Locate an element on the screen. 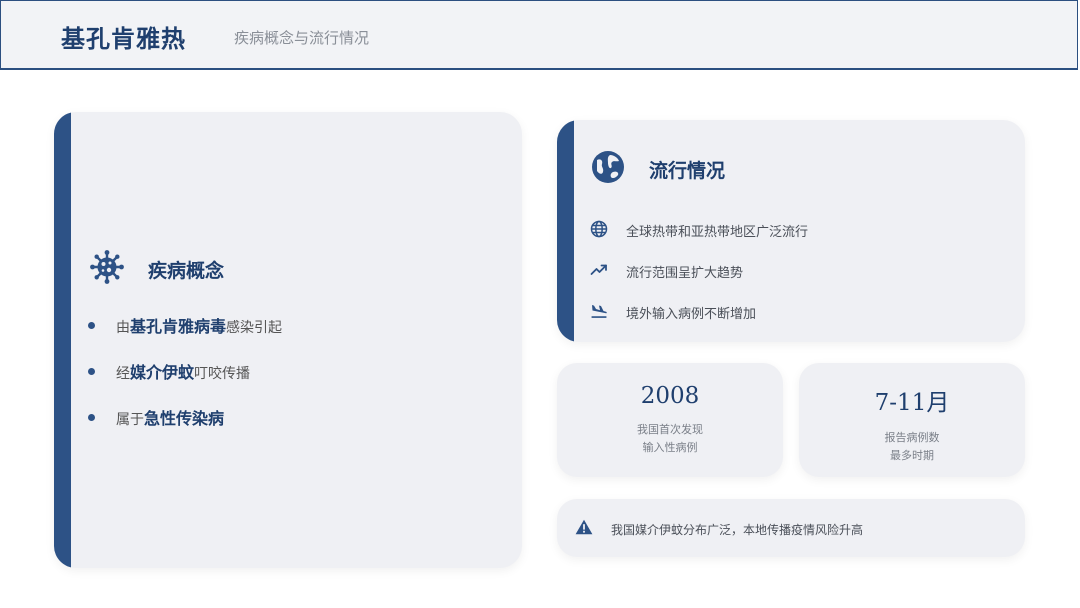 This screenshot has height=608, width=1080. list-item: 属于急性传染病 is located at coordinates (185, 432).